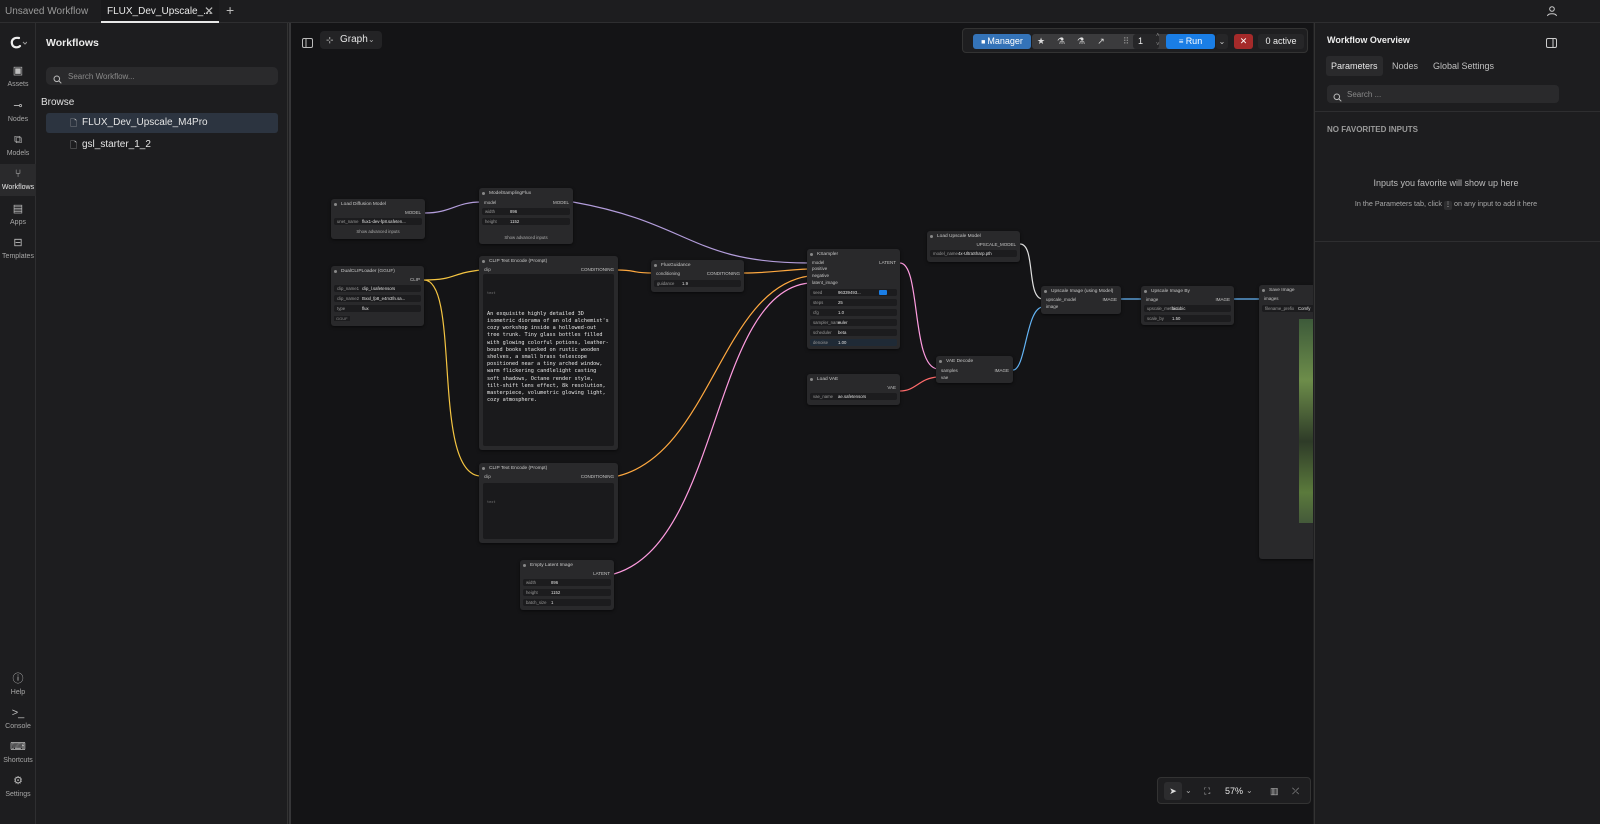 Image resolution: width=1600 pixels, height=824 pixels. Describe the element at coordinates (853, 389) in the screenshot. I see `node-load-vae: Load VAE VAE vae_name ae.safetensors` at that location.